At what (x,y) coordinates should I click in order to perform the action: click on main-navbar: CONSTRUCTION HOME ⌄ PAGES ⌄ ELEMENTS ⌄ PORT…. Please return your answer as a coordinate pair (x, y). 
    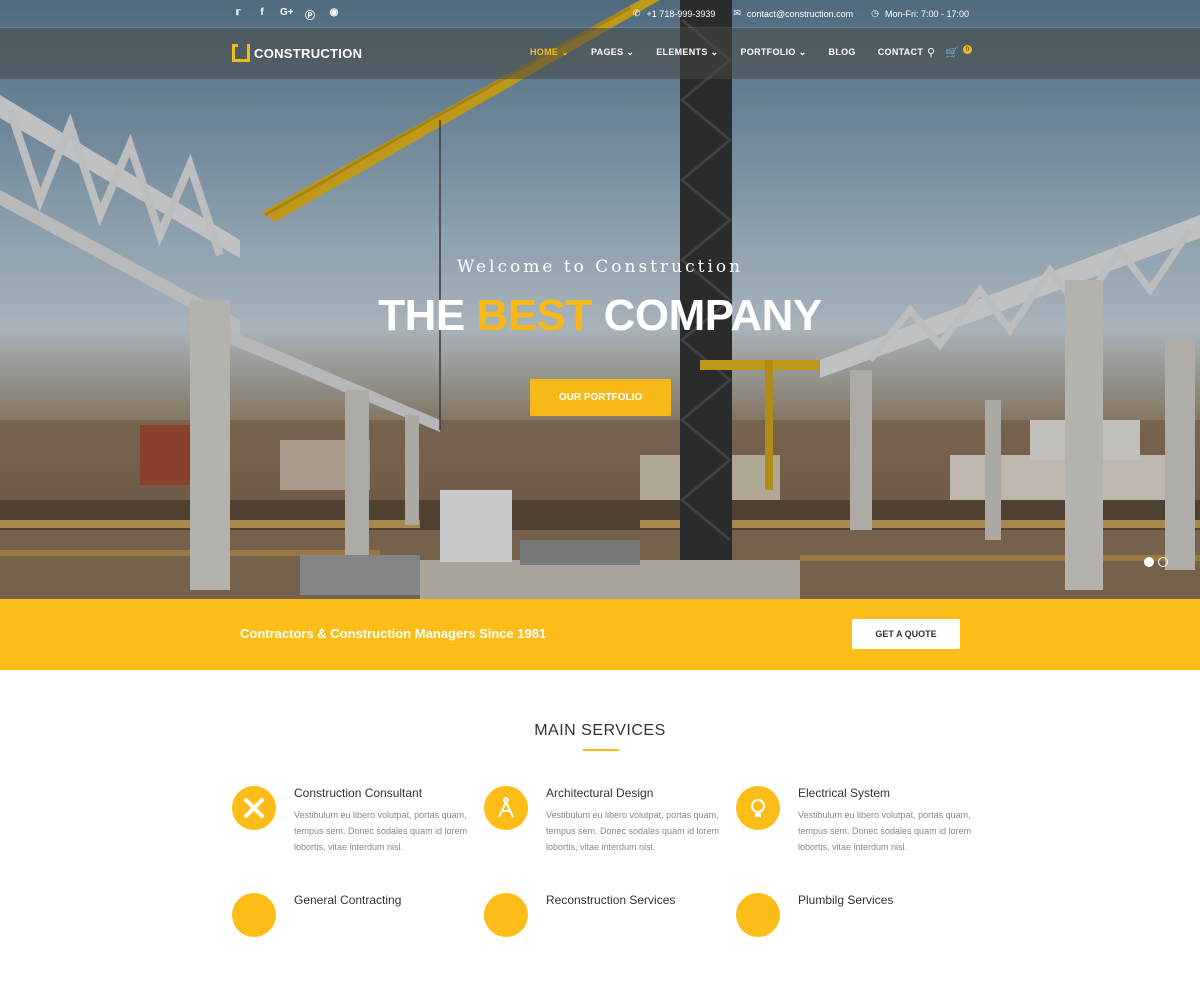
    Looking at the image, I should click on (600, 53).